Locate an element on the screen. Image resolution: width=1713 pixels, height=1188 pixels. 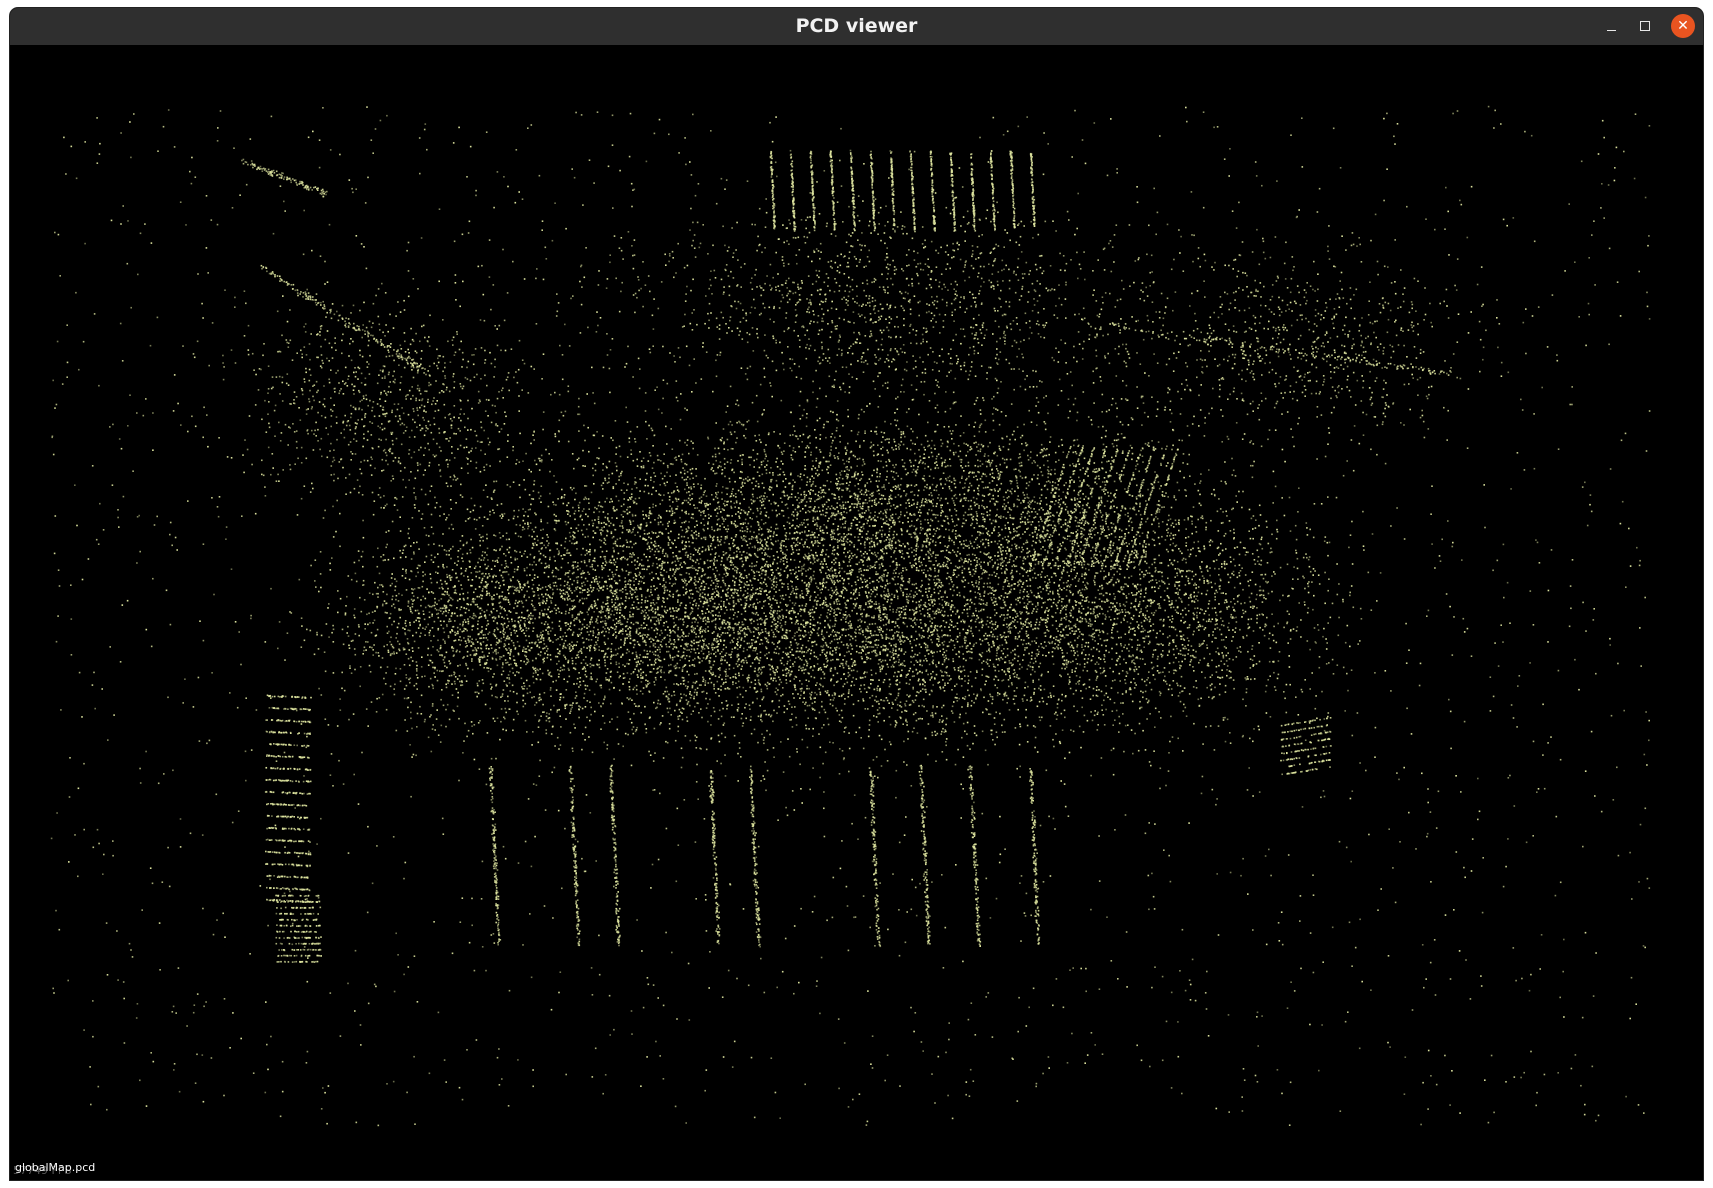
minimize-button is located at coordinates (1611, 26).